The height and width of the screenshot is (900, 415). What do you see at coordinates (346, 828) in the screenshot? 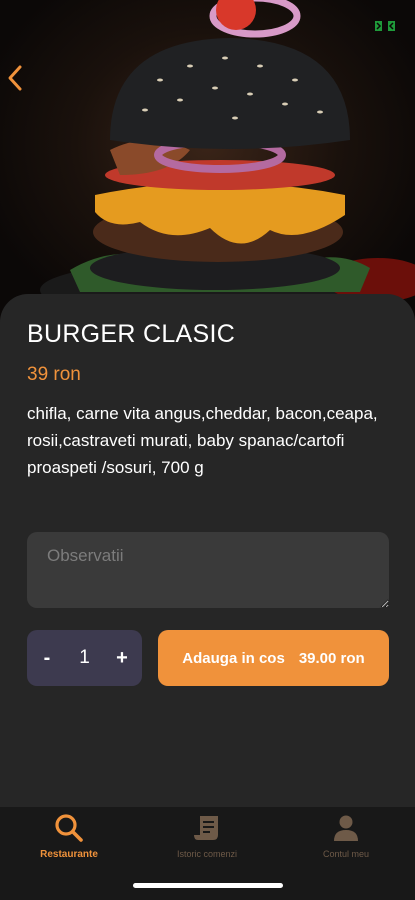
I see `user-icon` at bounding box center [346, 828].